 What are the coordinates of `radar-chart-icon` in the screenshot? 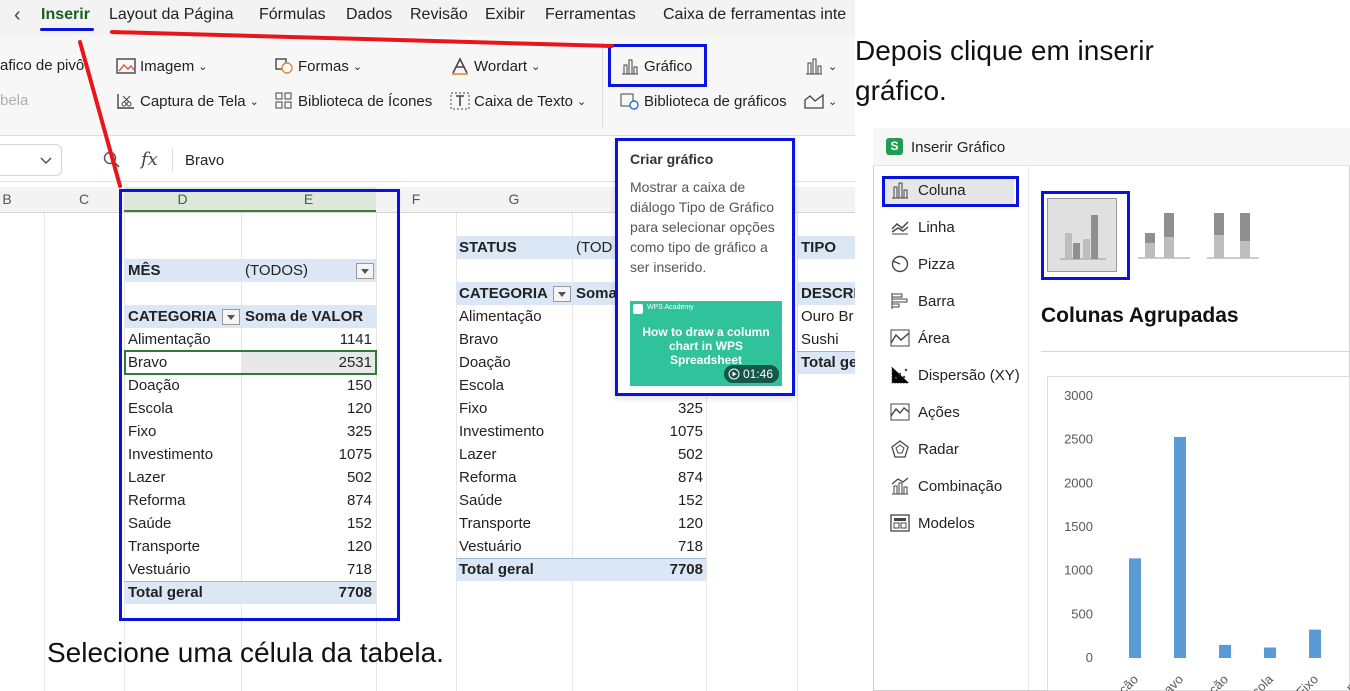 It's located at (900, 449).